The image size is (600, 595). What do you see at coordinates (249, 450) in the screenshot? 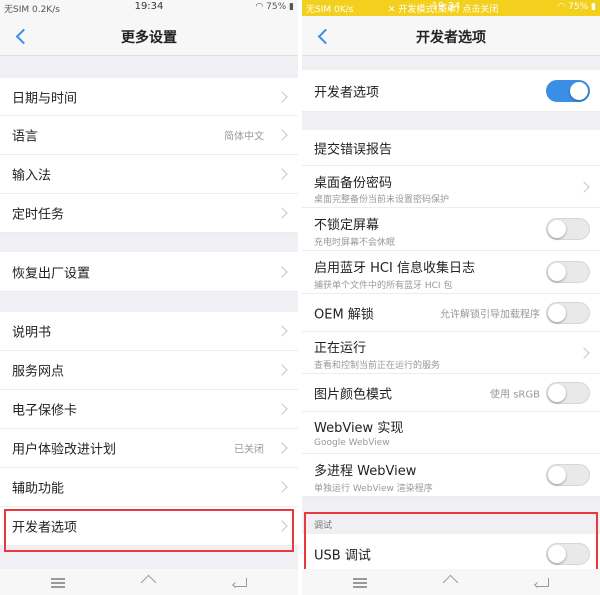
I see `item-value: 已关闭` at bounding box center [249, 450].